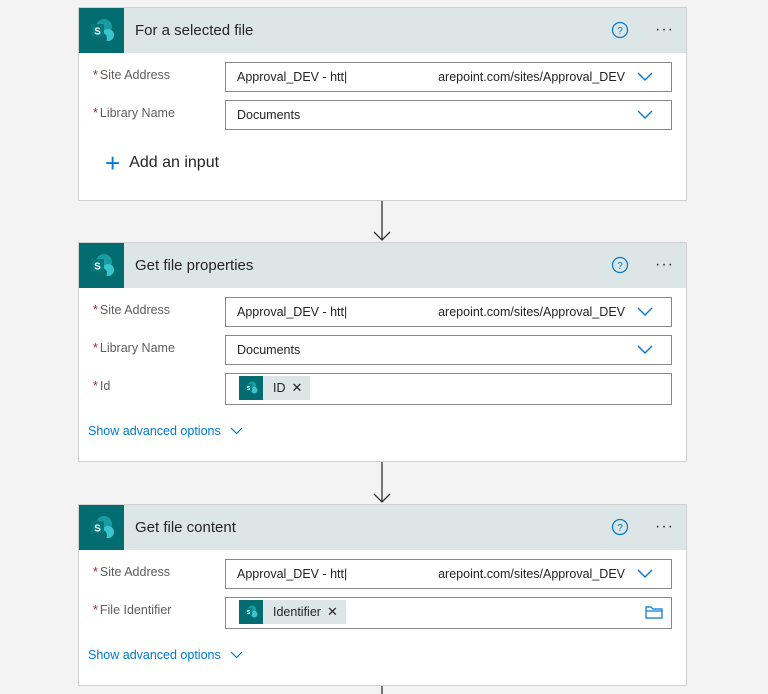 This screenshot has width=768, height=694. What do you see at coordinates (297, 612) in the screenshot?
I see `token-label: Identifier` at bounding box center [297, 612].